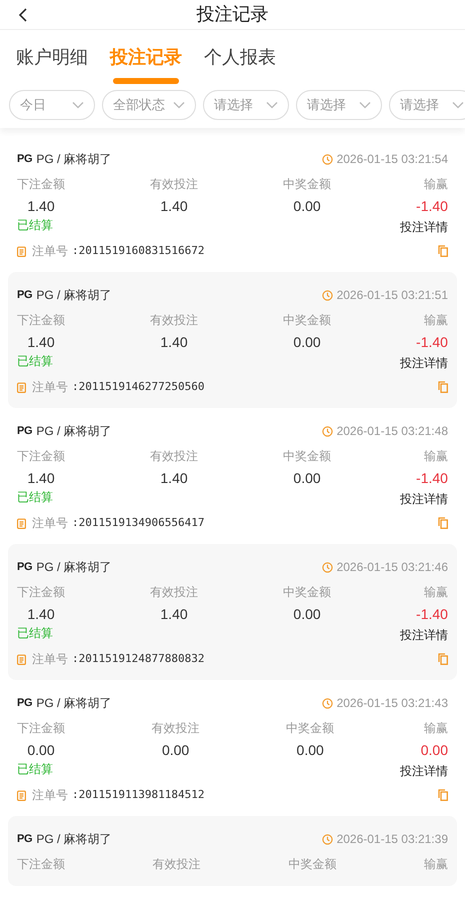 This screenshot has width=465, height=899. Describe the element at coordinates (138, 658) in the screenshot. I see `order-number: :2011519124877880832` at that location.